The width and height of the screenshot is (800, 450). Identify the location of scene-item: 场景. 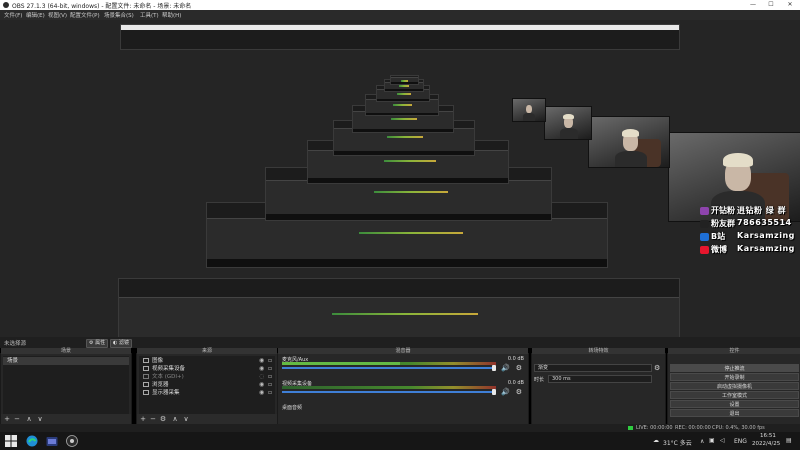
(66, 361).